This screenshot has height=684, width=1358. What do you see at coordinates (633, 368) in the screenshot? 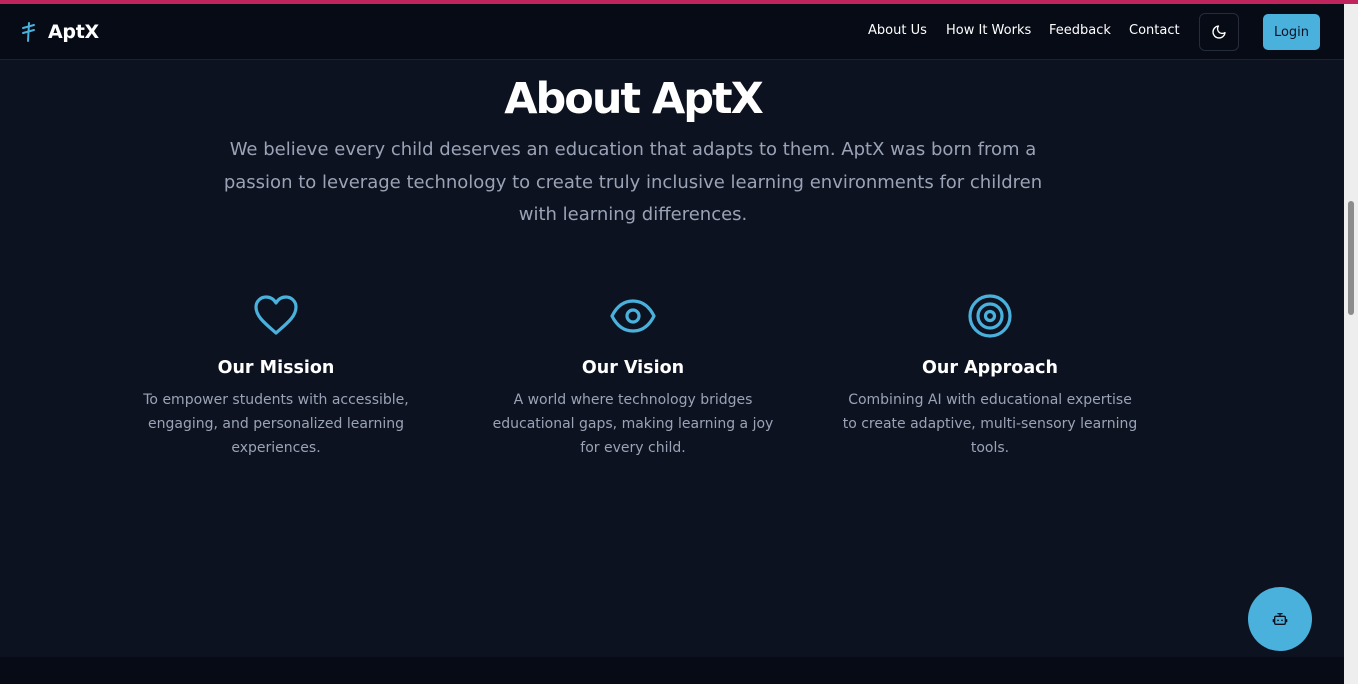
I see `card-title: Our Vision` at bounding box center [633, 368].